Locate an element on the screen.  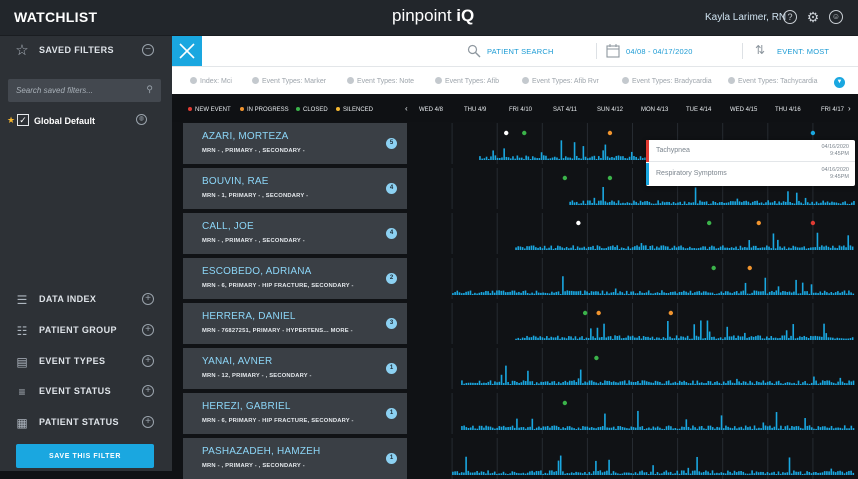
sort-dropdown: EVENT: MOST is located at coordinates (803, 51).